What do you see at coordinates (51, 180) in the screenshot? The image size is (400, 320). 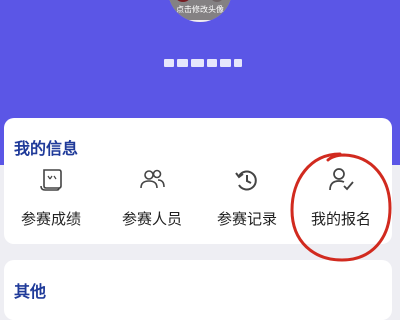 I see `certificate-icon` at bounding box center [51, 180].